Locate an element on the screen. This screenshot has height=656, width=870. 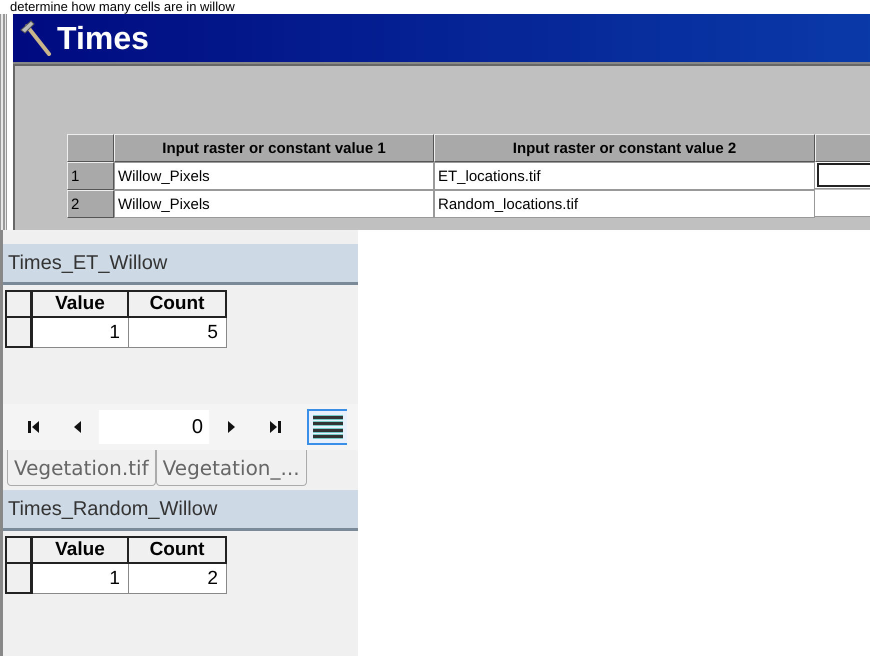
column-header: Input raster or constant value 1 is located at coordinates (274, 148).